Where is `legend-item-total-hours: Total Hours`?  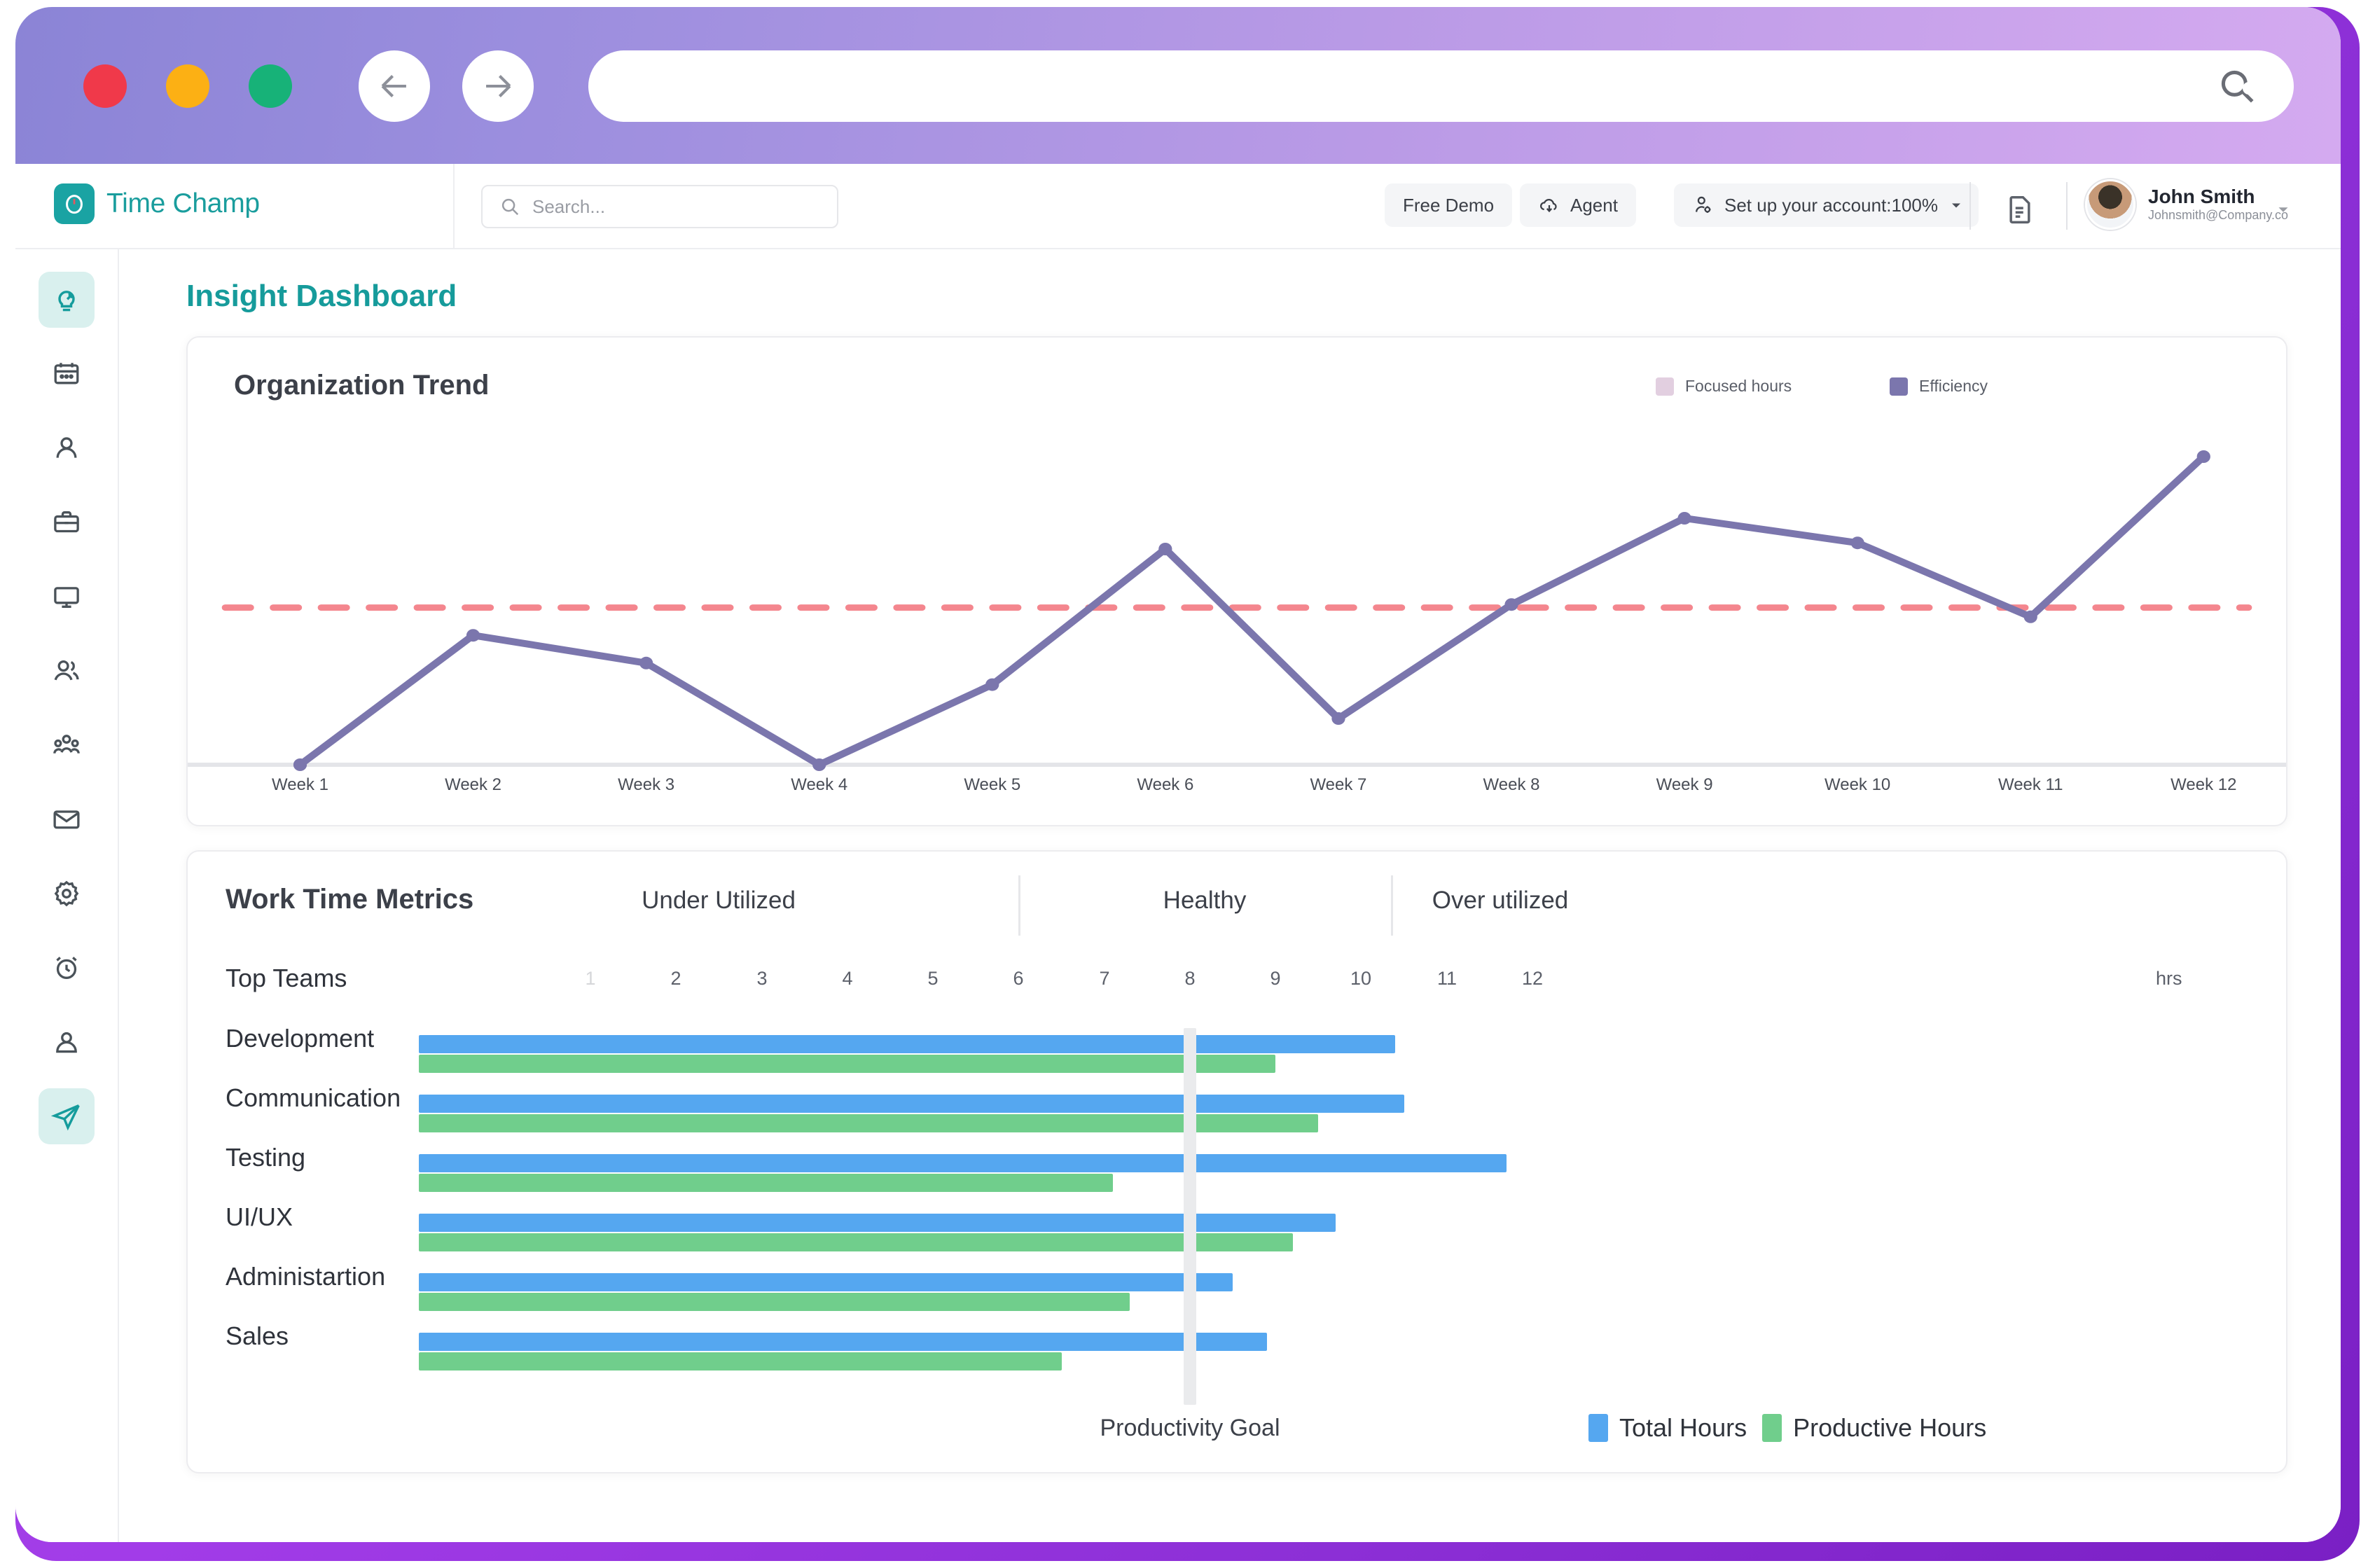 legend-item-total-hours: Total Hours is located at coordinates (1667, 1428).